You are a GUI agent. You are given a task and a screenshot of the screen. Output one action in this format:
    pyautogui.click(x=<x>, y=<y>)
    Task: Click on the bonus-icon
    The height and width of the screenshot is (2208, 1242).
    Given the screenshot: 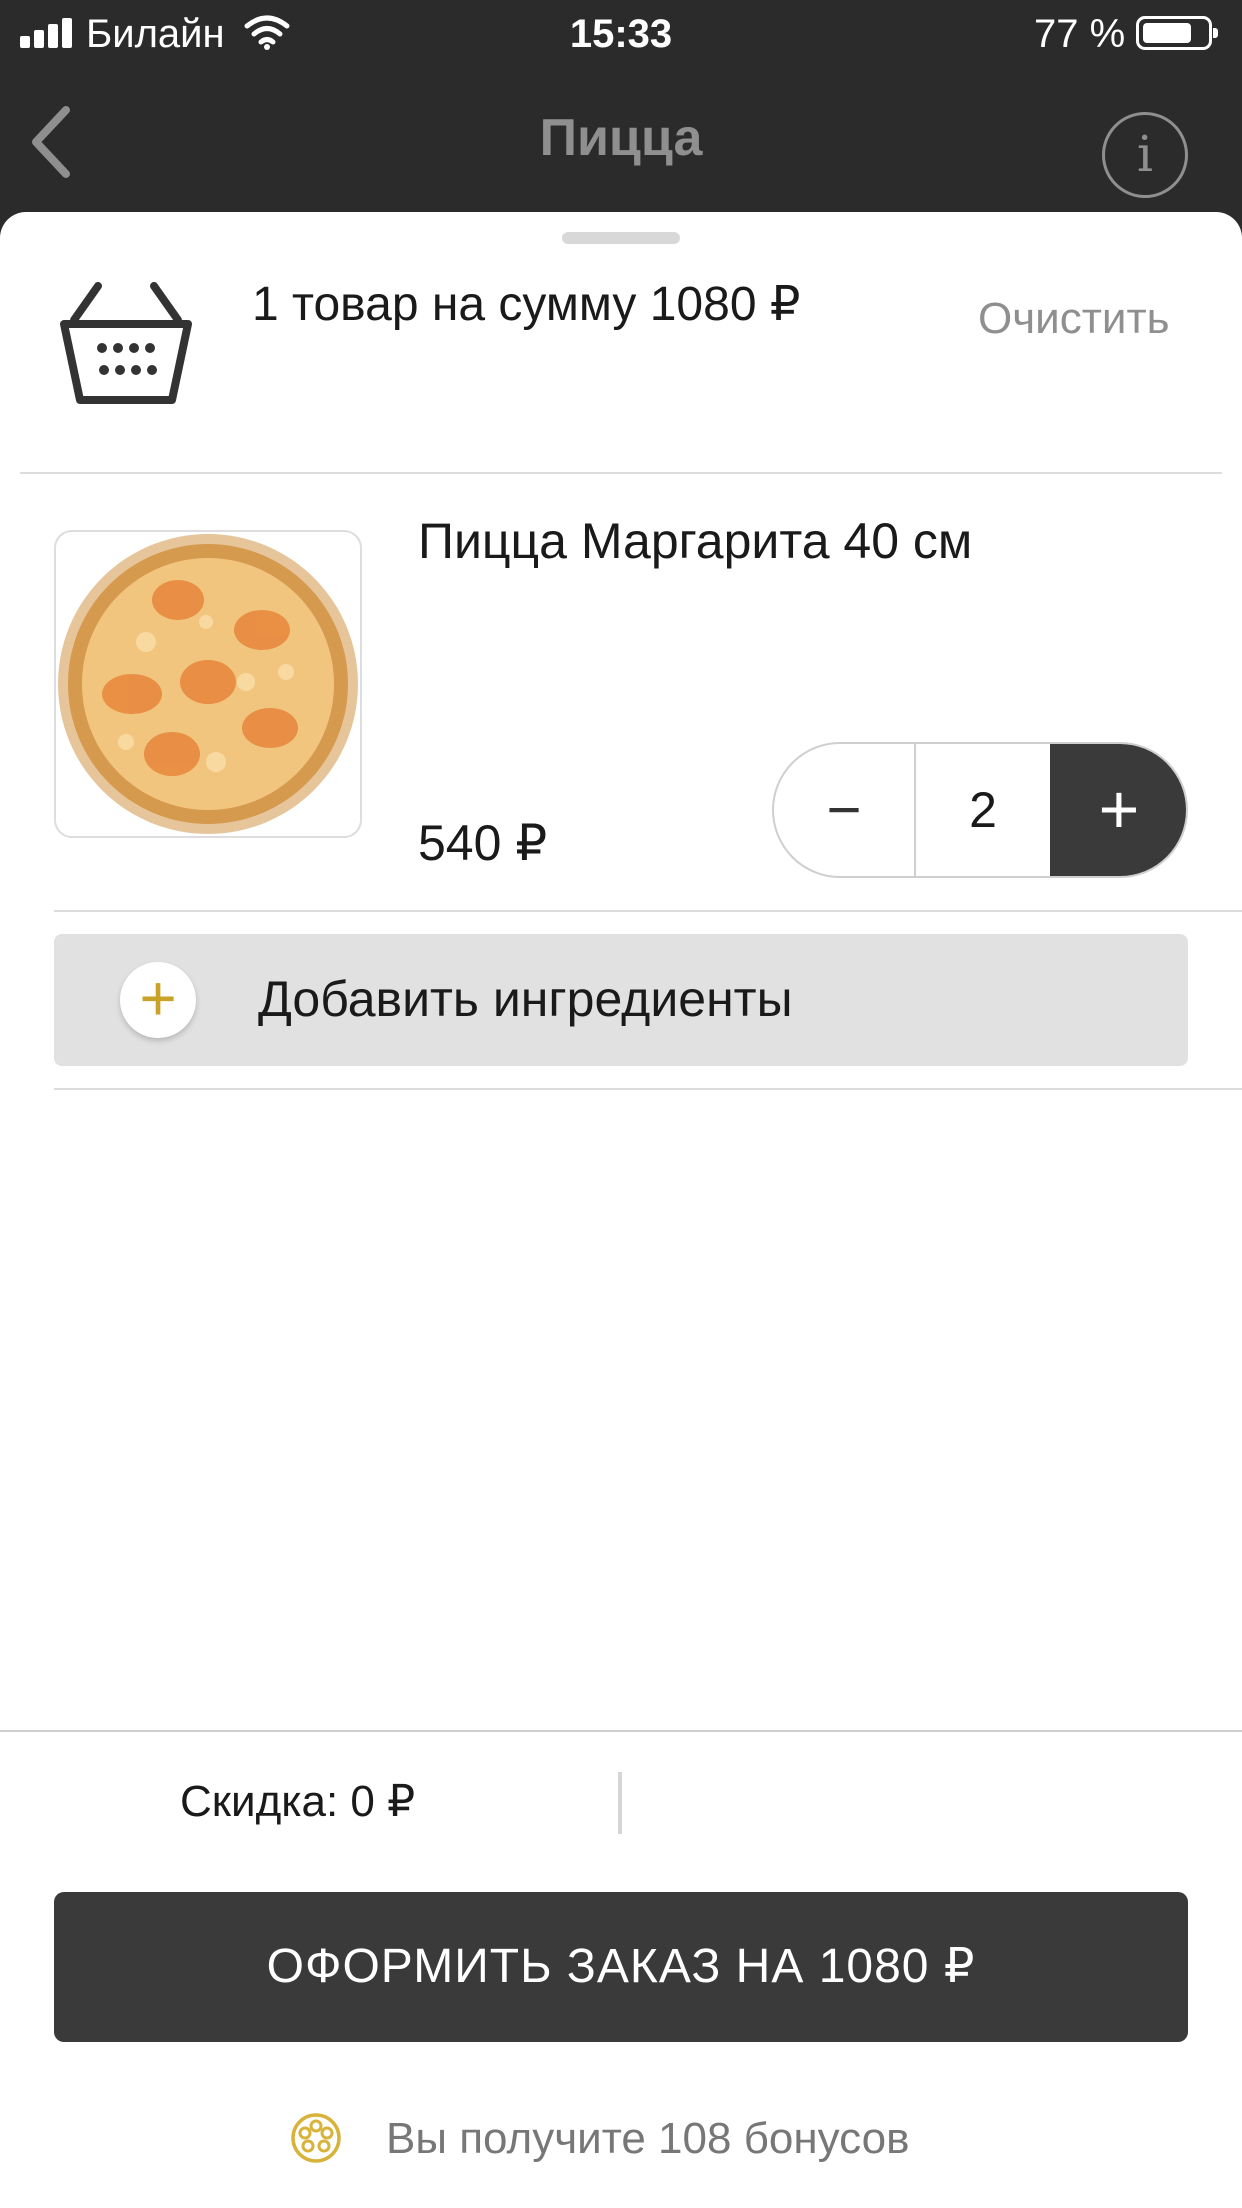 What is the action you would take?
    pyautogui.click(x=316, y=2138)
    